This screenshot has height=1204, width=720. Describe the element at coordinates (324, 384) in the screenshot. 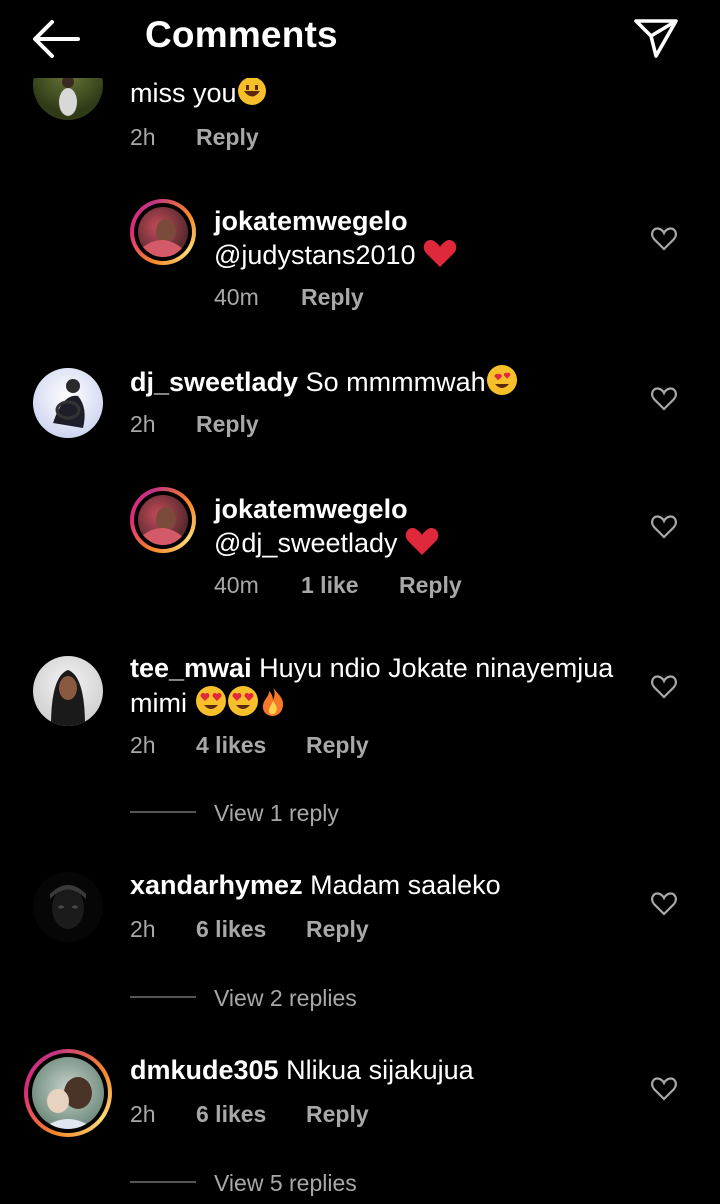

I see `comment-text: dj_sweetlady So mmmmwah` at that location.